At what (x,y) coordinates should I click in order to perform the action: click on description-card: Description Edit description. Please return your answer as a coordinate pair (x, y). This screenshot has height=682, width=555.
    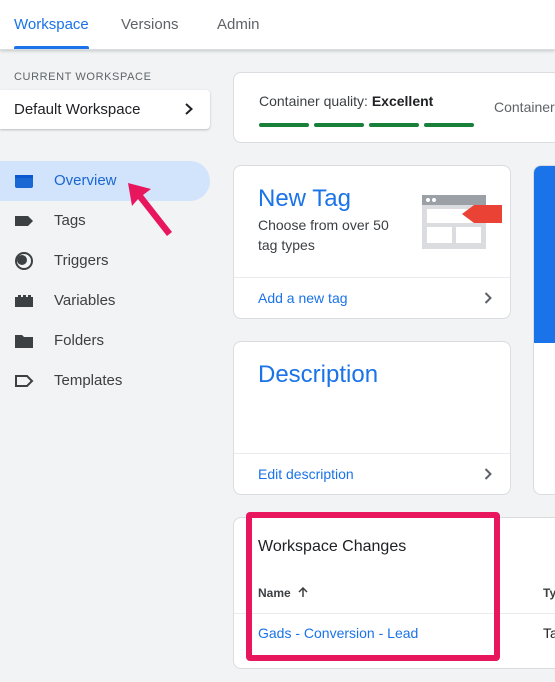
    Looking at the image, I should click on (372, 418).